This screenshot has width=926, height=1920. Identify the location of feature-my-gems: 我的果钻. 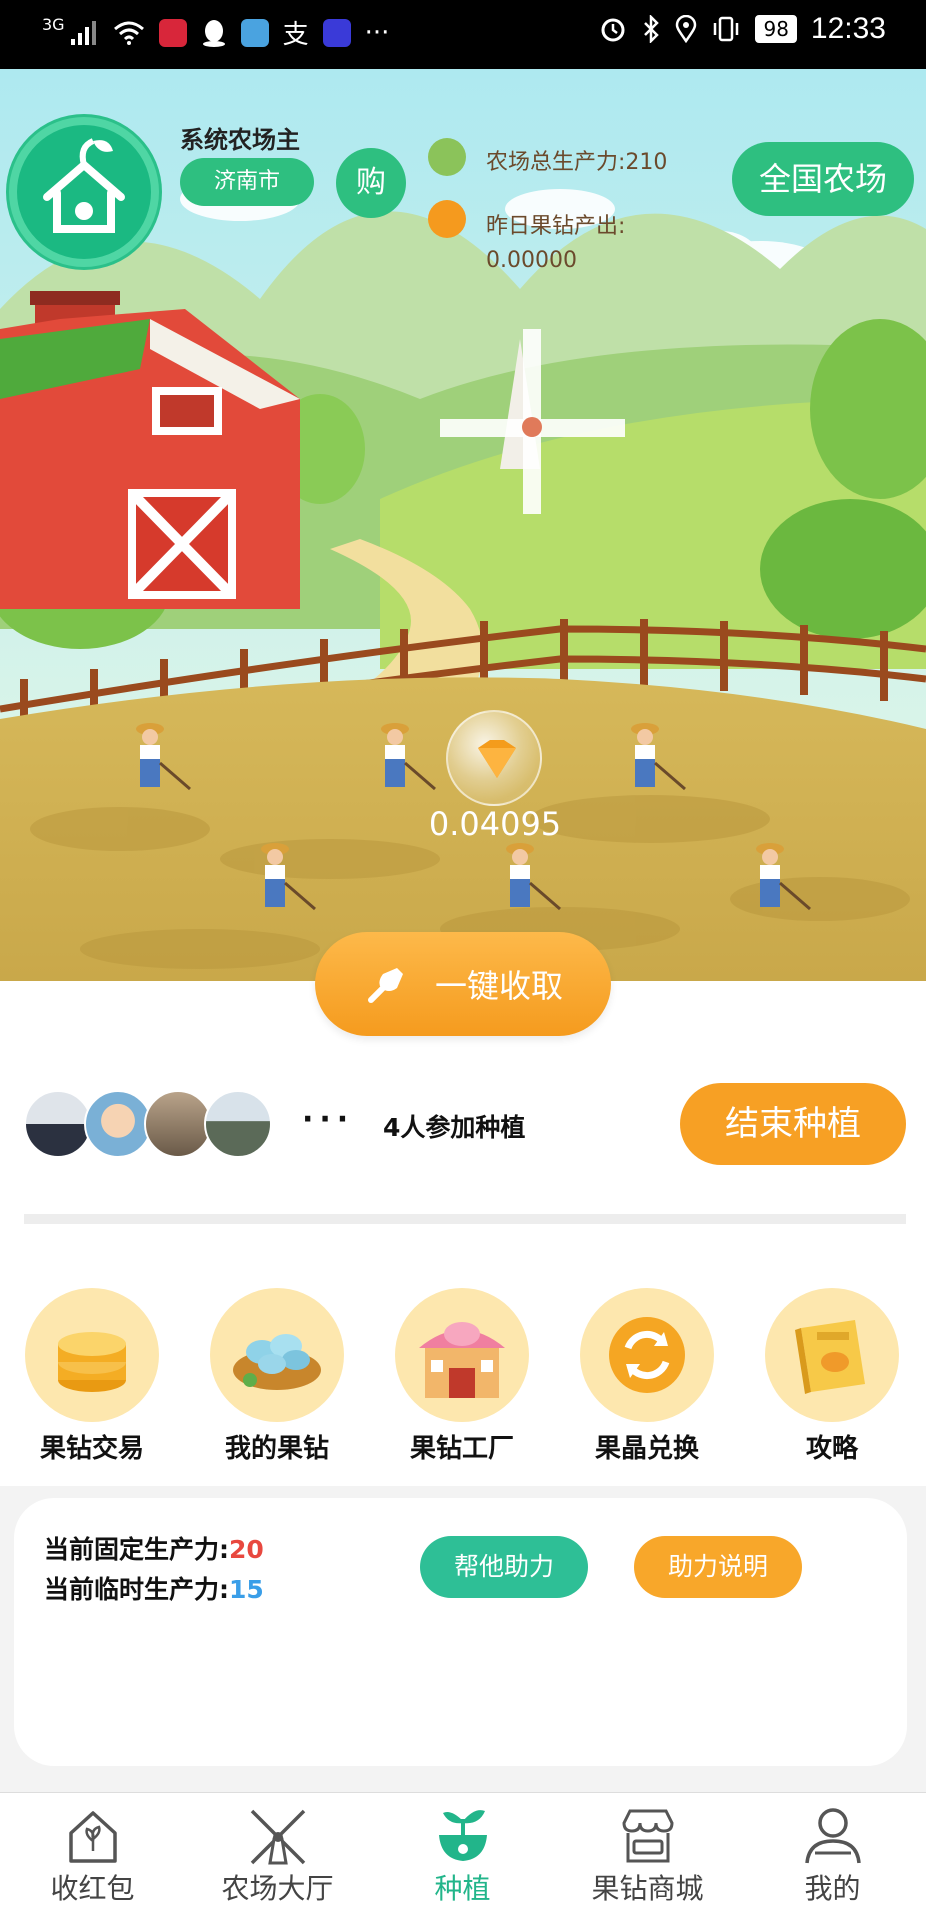
(277, 1376).